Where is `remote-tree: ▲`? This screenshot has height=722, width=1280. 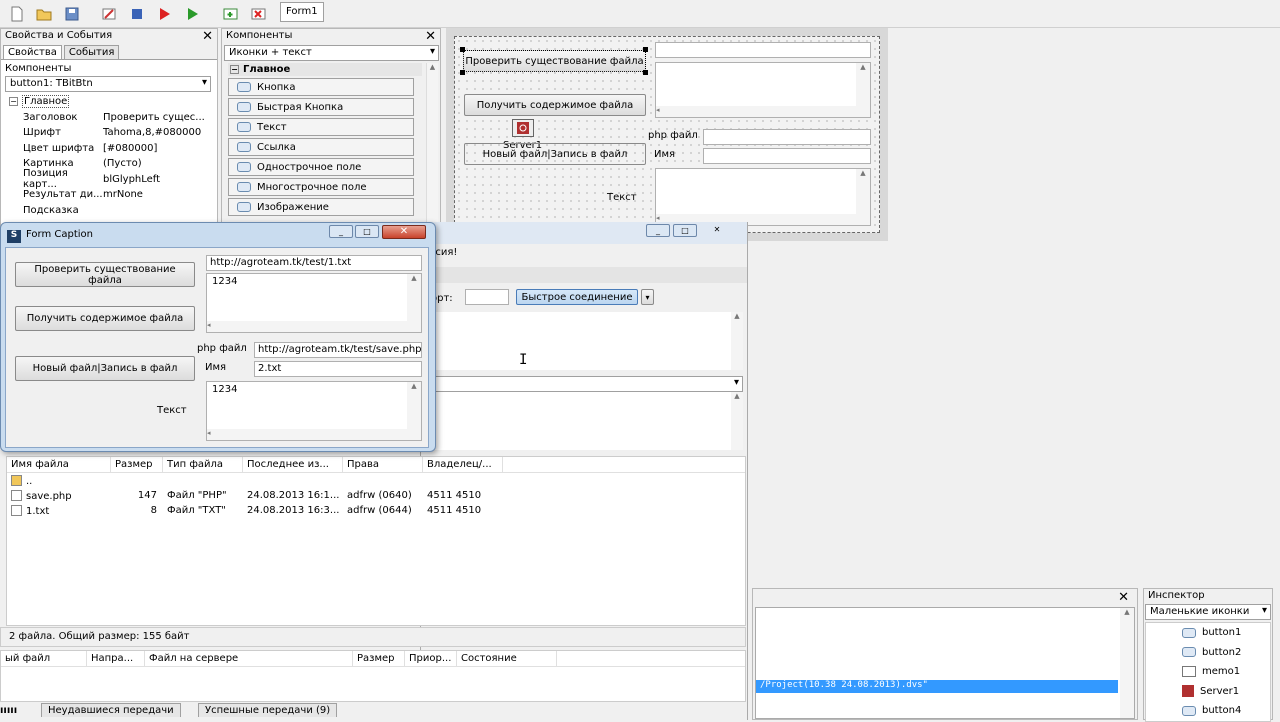 remote-tree: ▲ is located at coordinates (587, 421).